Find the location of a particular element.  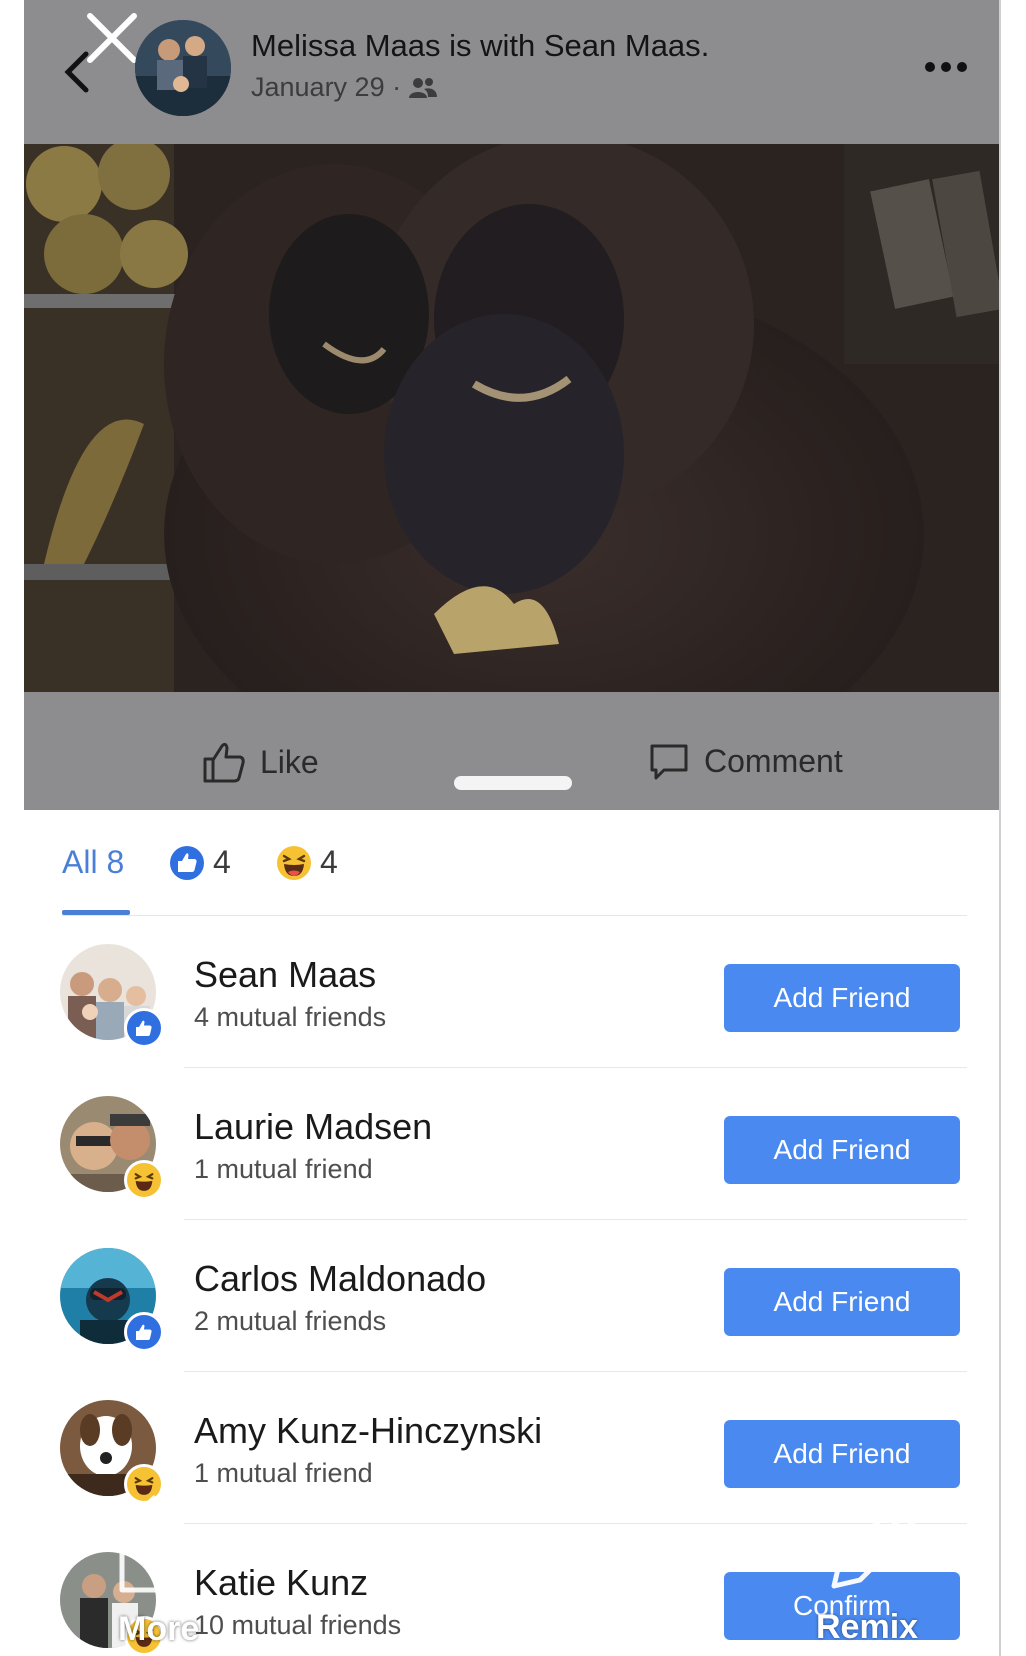

post-meta: January 29 · is located at coordinates (344, 87).